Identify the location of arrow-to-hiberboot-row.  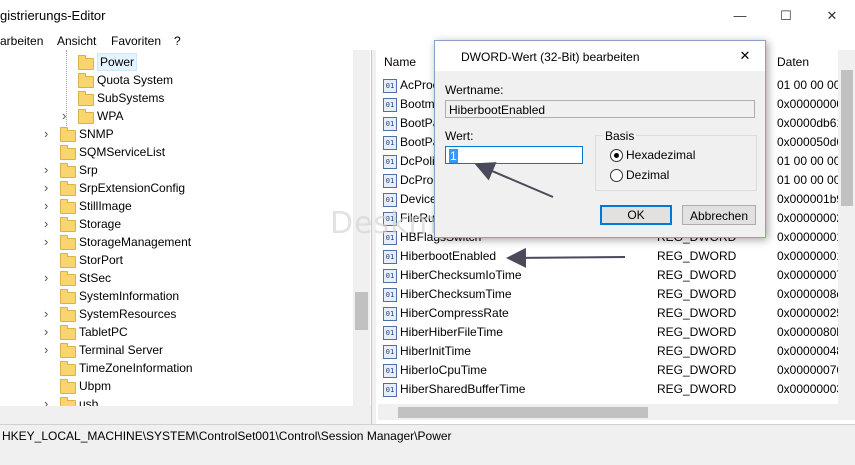
(566, 257).